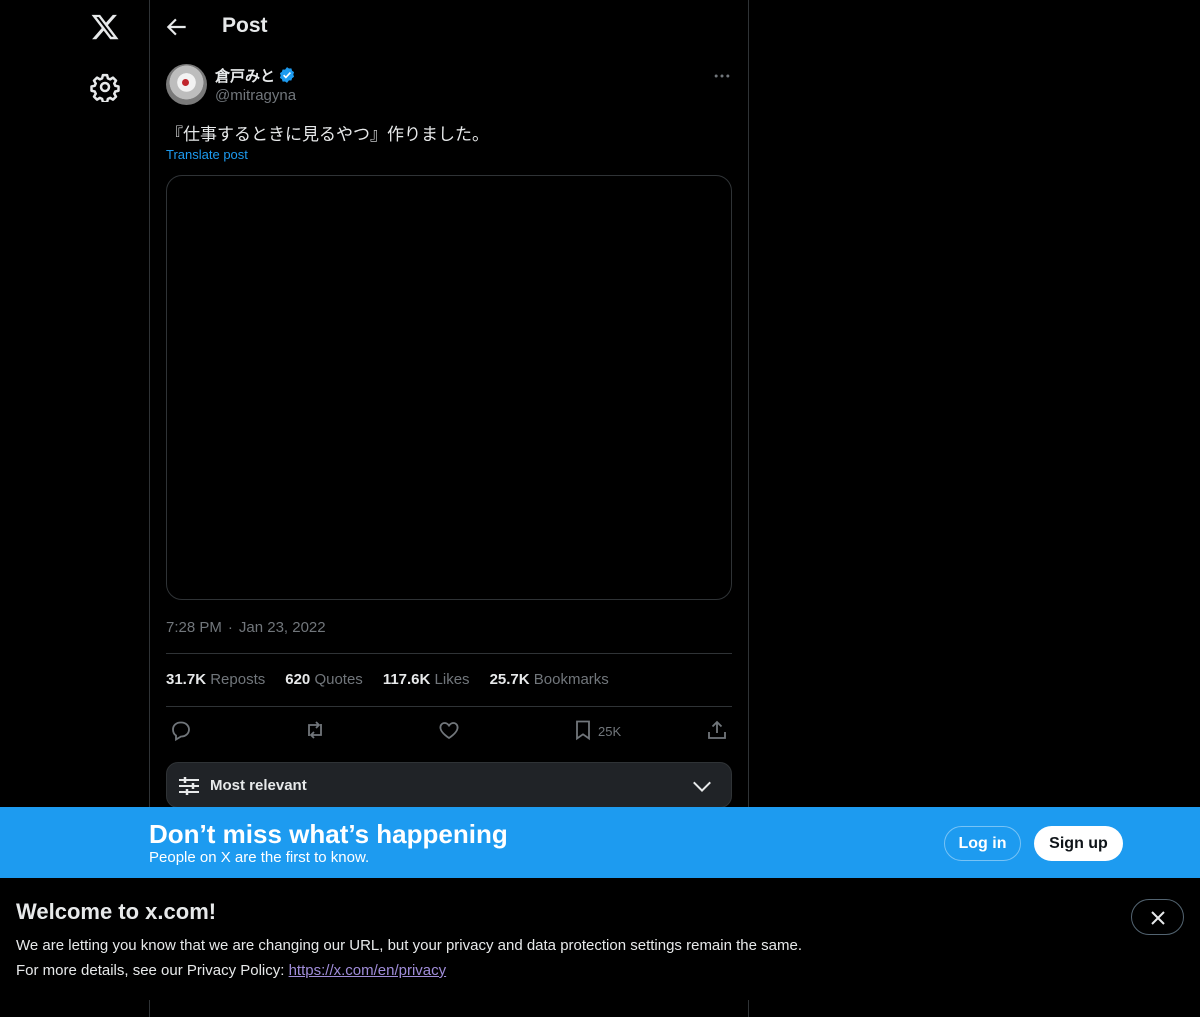 The width and height of the screenshot is (1200, 1017). I want to click on reply-sort-dropdown: Most relevant, so click(449, 785).